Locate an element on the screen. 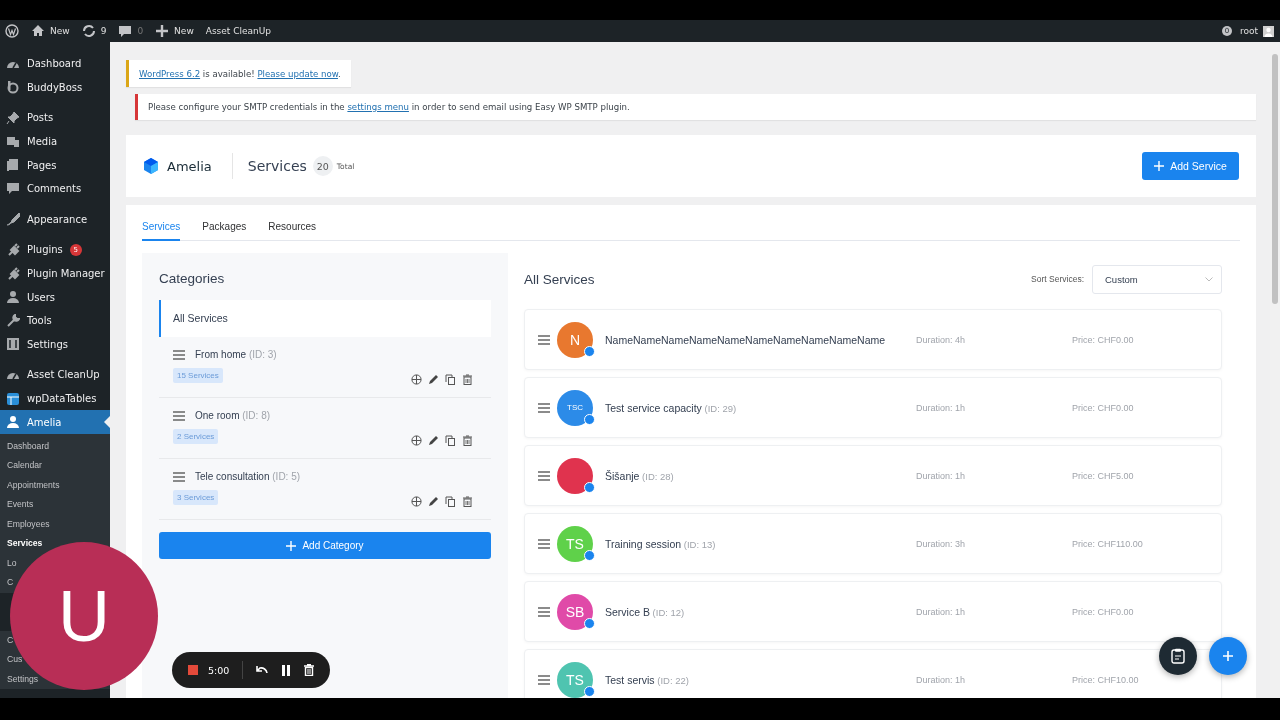 The height and width of the screenshot is (720, 1280). home-link: New is located at coordinates (50, 31).